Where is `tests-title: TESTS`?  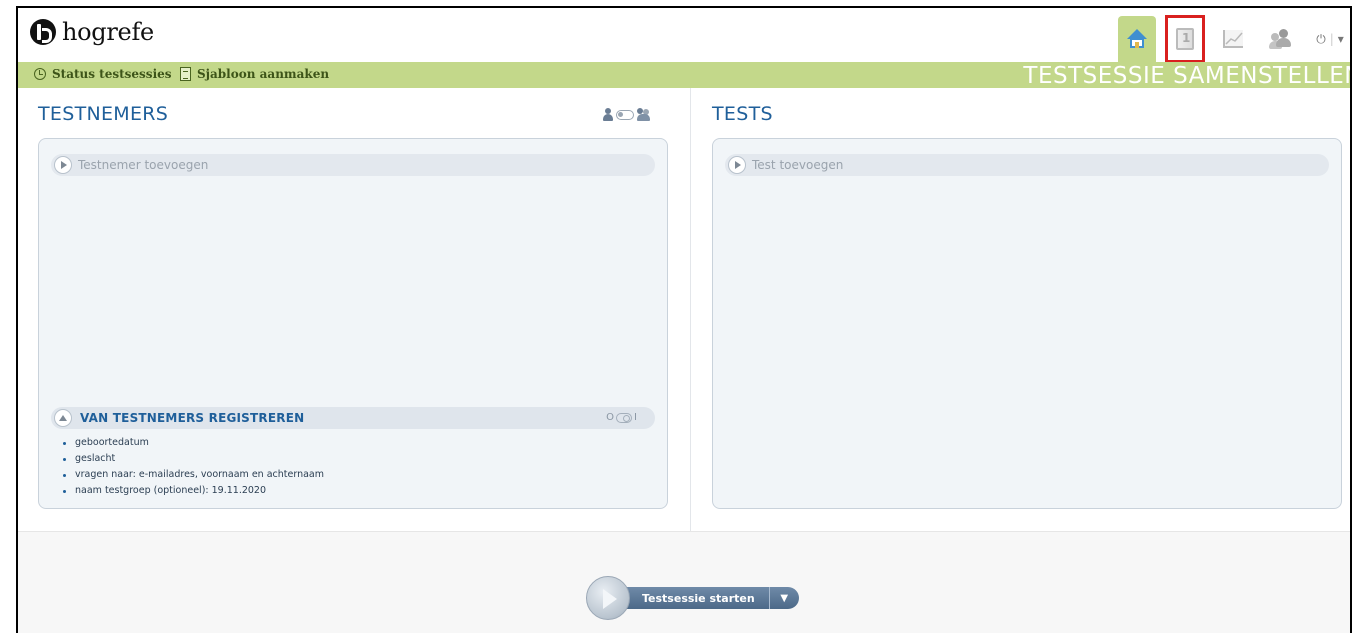
tests-title: TESTS is located at coordinates (742, 114).